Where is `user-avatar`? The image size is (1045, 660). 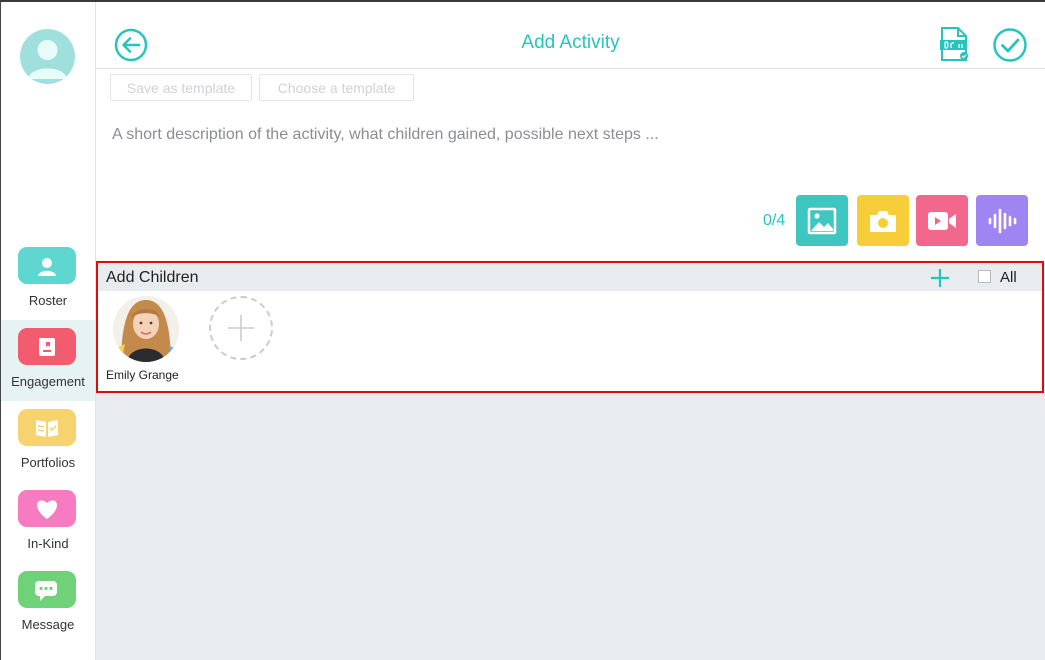
user-avatar is located at coordinates (47, 56).